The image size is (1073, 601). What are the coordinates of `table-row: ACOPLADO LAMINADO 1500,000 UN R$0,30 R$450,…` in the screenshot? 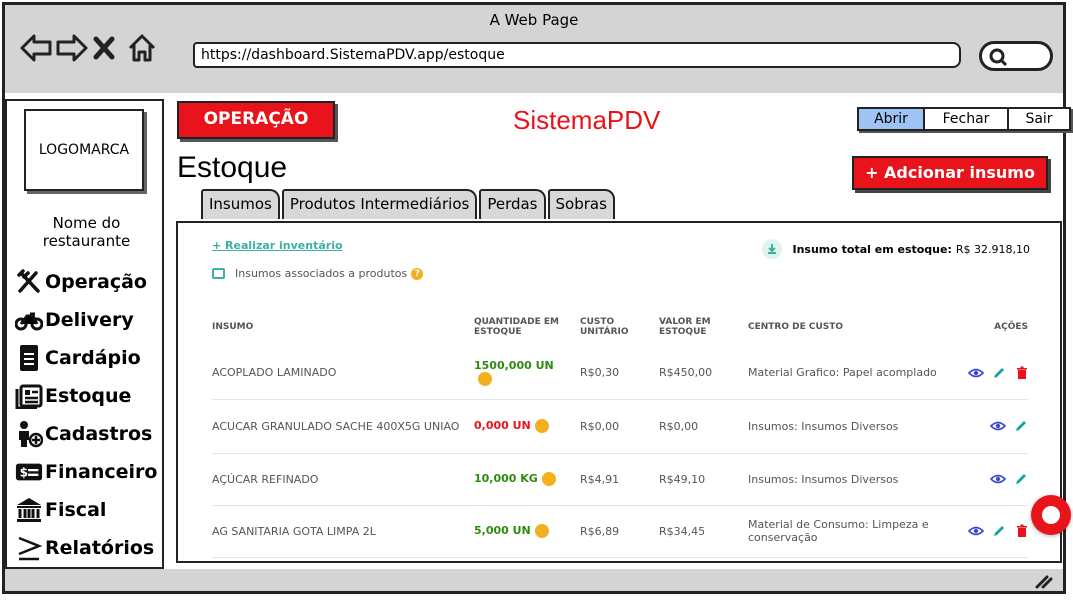 It's located at (620, 373).